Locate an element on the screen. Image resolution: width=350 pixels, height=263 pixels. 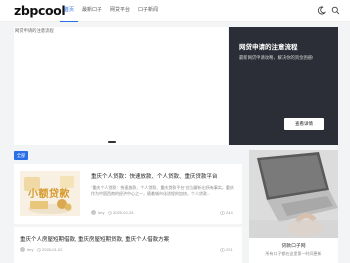
site-header: zbpcool 首页 最新口子 网贷平台 口子新闻 is located at coordinates (175, 11).